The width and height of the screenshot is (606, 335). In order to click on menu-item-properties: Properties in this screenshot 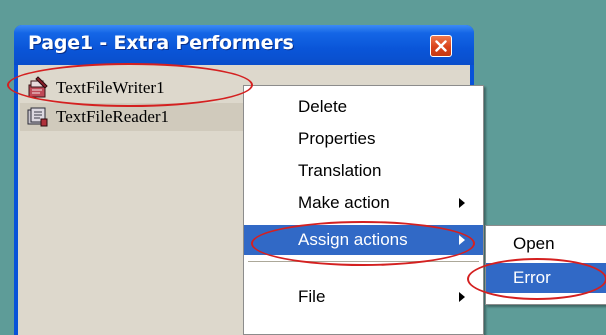, I will do `click(363, 139)`.